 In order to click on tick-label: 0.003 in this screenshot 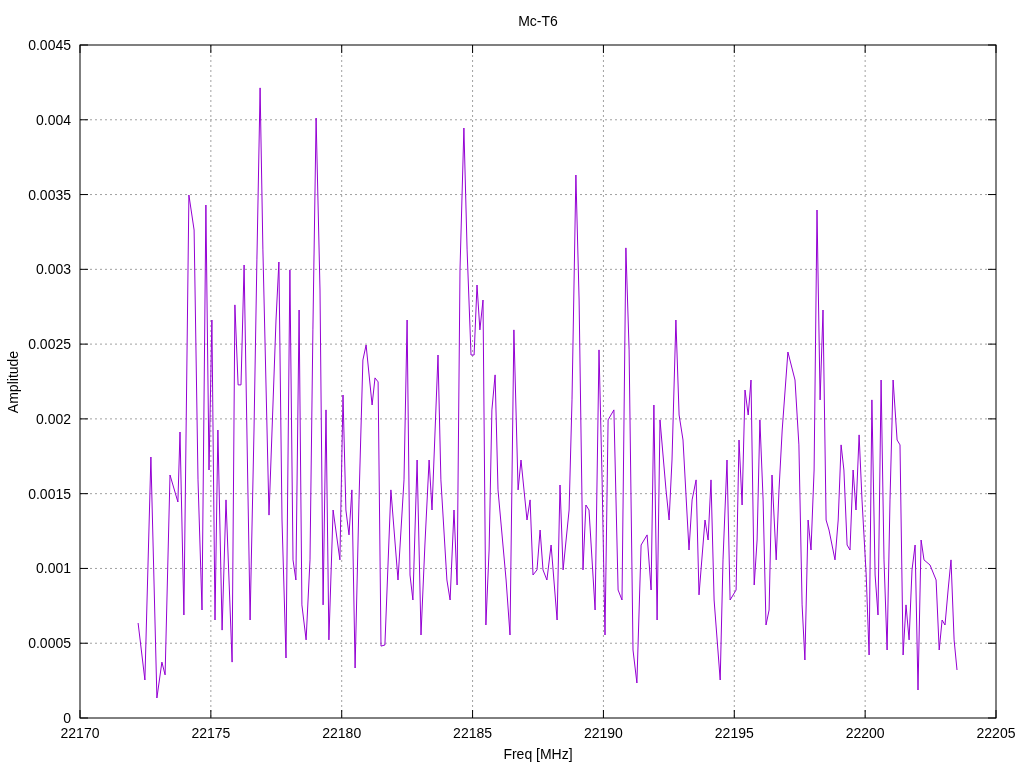, I will do `click(53, 269)`.